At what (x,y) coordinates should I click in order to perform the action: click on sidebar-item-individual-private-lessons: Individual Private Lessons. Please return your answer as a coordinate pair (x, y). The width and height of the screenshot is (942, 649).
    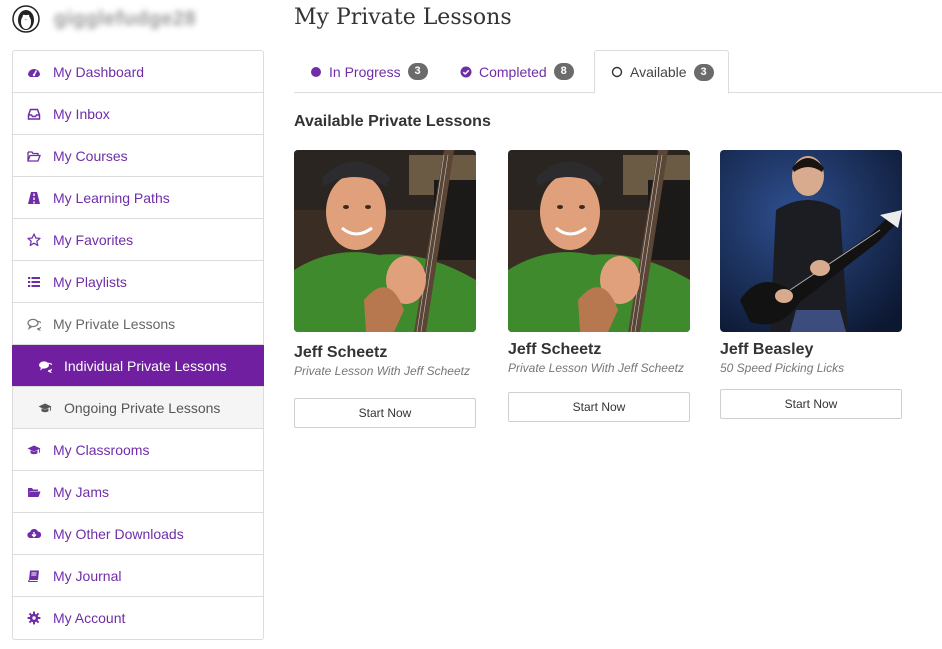
    Looking at the image, I should click on (138, 366).